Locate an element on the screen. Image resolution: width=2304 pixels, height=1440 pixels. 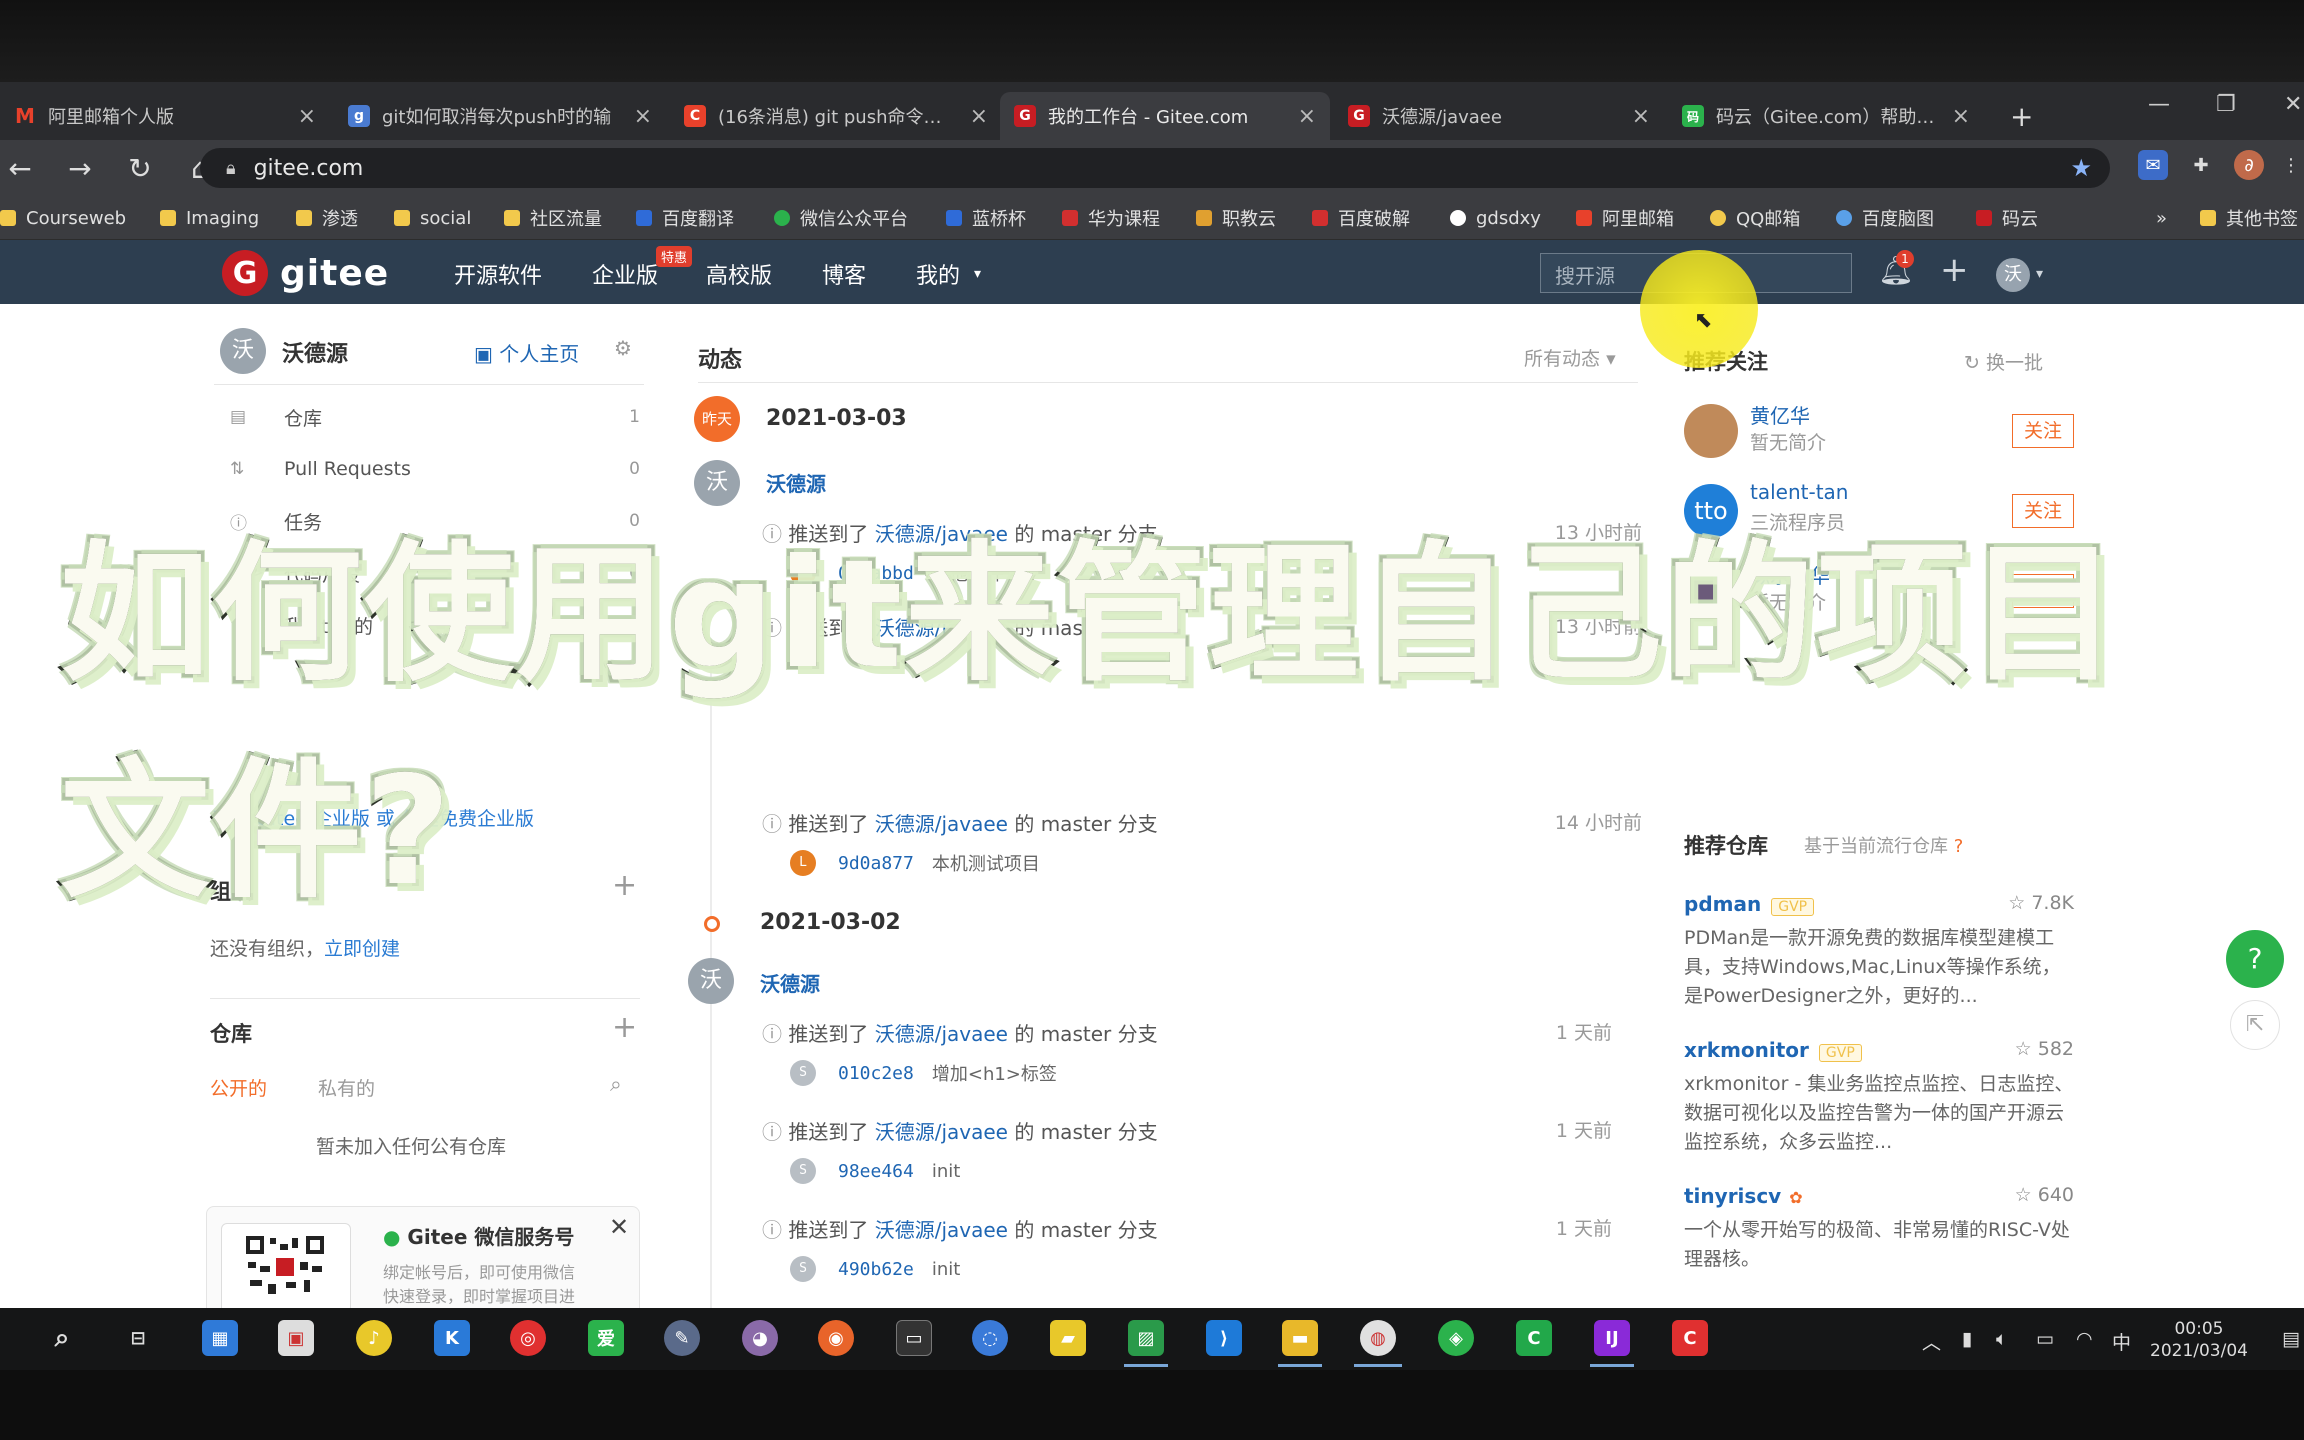
repo-stars: ☆ 640 is located at coordinates (2044, 1195).